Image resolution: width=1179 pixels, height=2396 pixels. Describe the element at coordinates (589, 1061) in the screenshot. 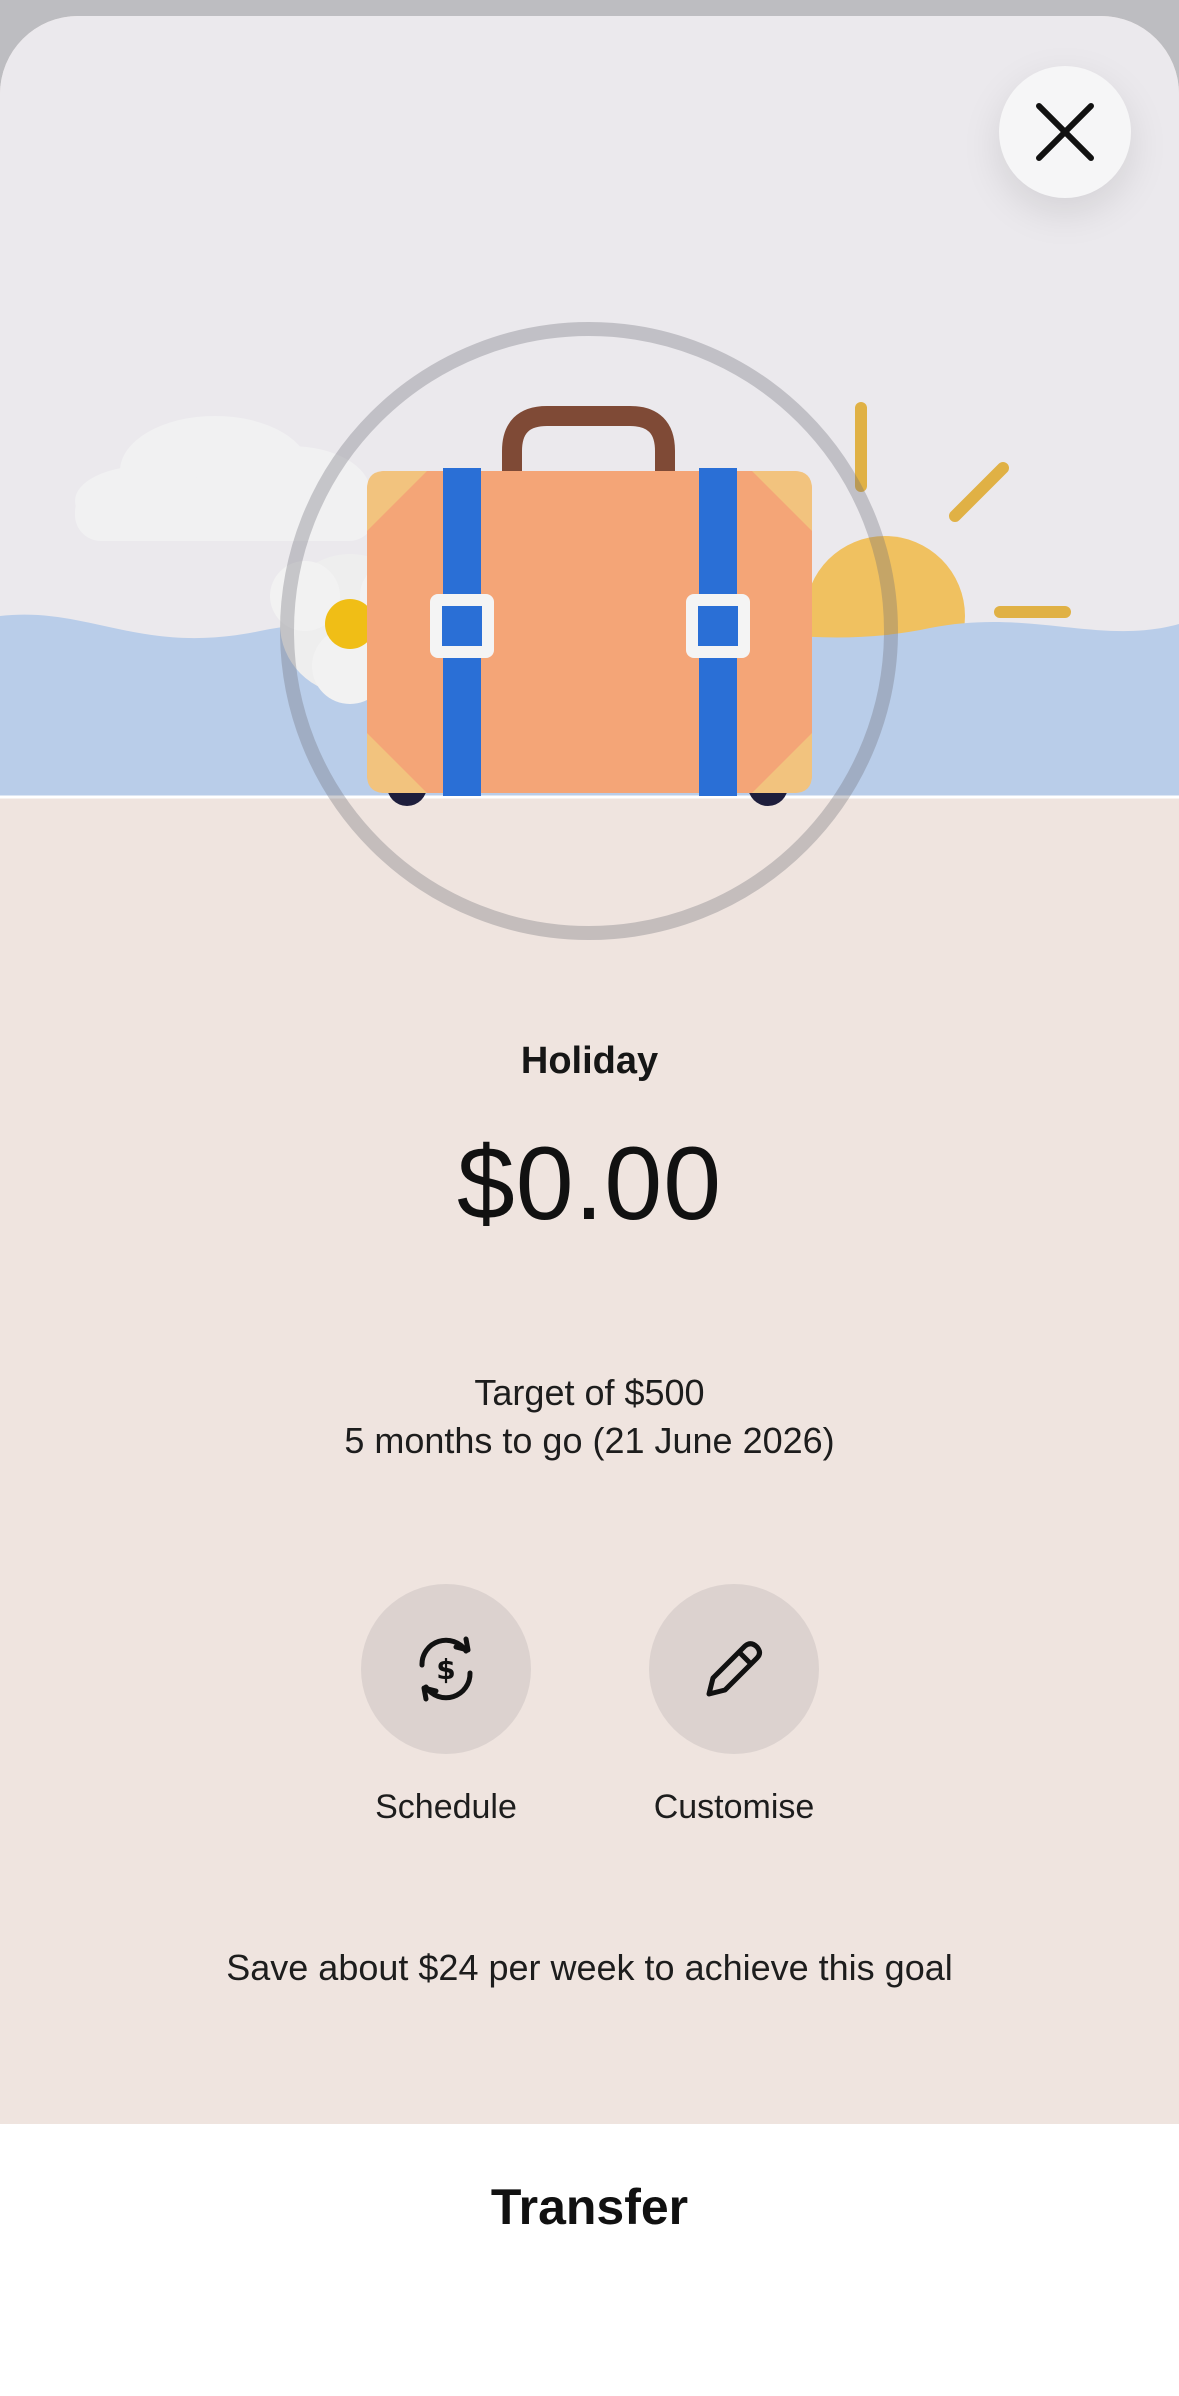

I see `goal-name: Holiday` at that location.